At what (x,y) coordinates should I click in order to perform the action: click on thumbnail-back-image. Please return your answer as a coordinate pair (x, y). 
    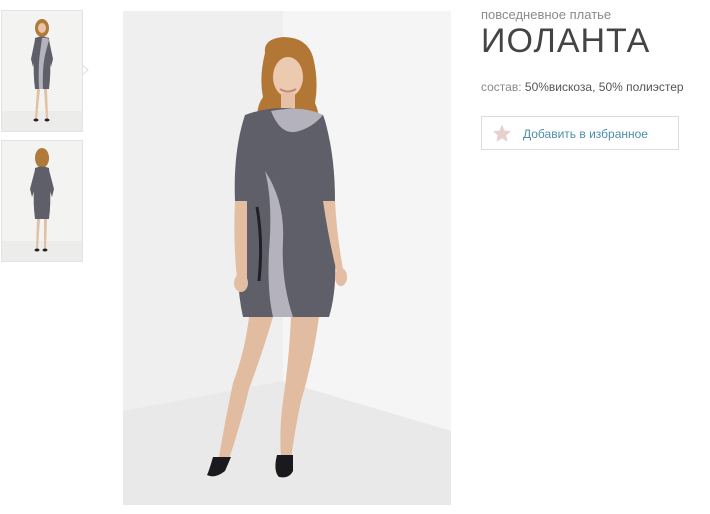
    Looking at the image, I should click on (42, 201).